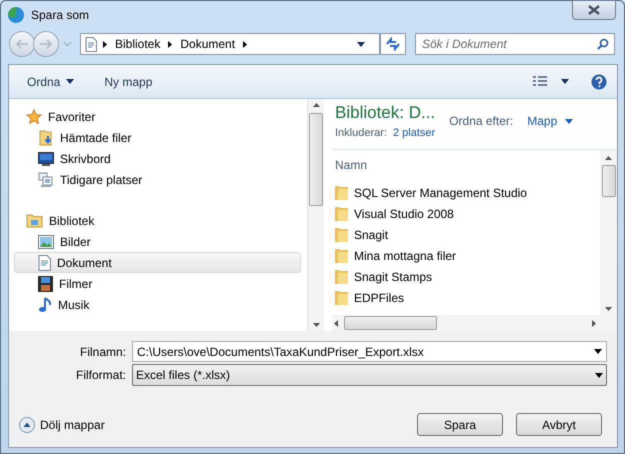  Describe the element at coordinates (466, 276) in the screenshot. I see `file-row: Snagit Stamps` at that location.